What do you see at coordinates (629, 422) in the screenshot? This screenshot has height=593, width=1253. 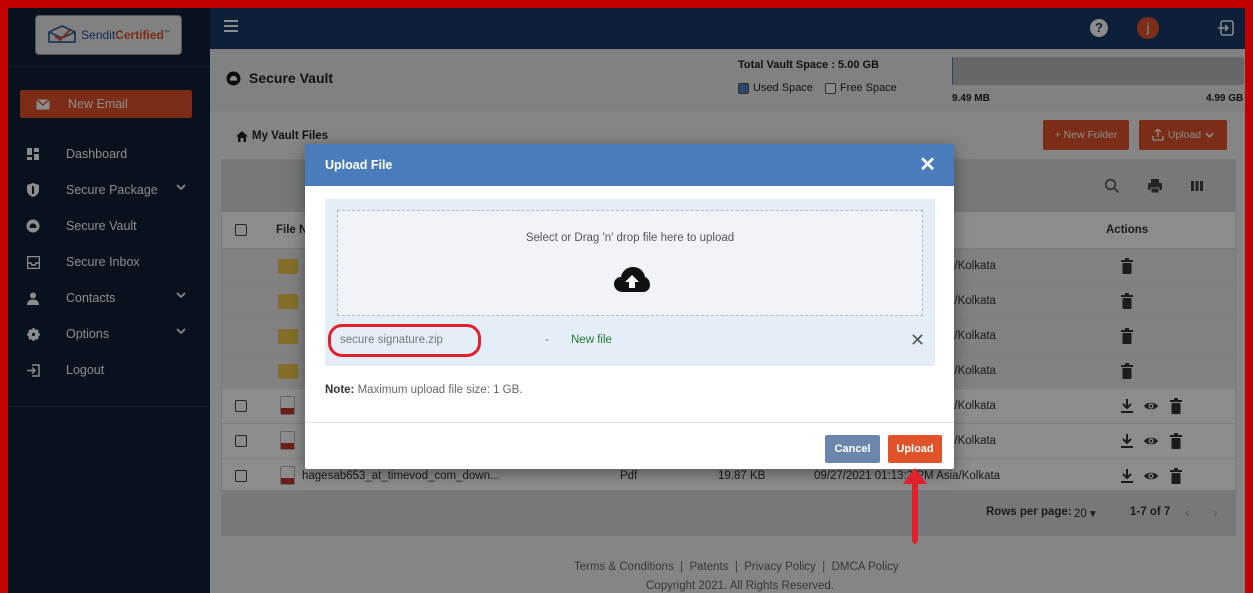 I see `divider` at bounding box center [629, 422].